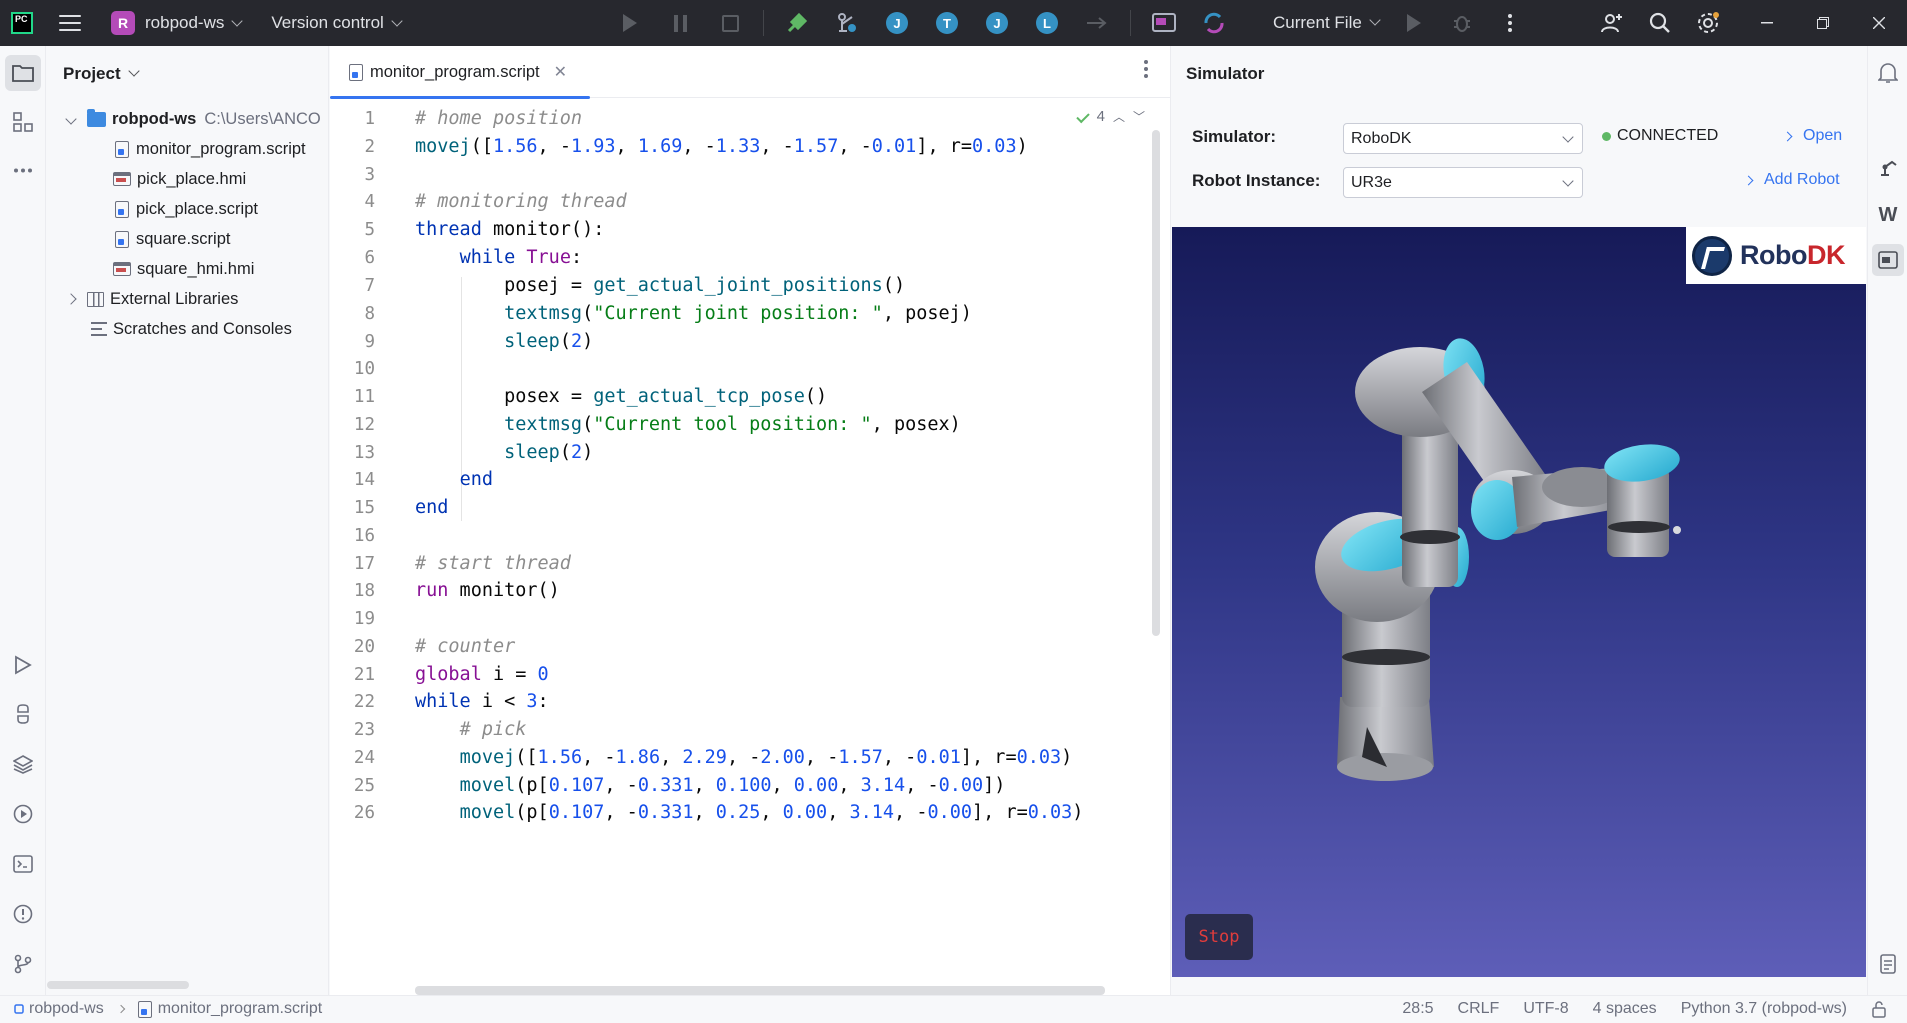 The width and height of the screenshot is (1907, 1023). I want to click on hmi-preview-button, so click(1164, 23).